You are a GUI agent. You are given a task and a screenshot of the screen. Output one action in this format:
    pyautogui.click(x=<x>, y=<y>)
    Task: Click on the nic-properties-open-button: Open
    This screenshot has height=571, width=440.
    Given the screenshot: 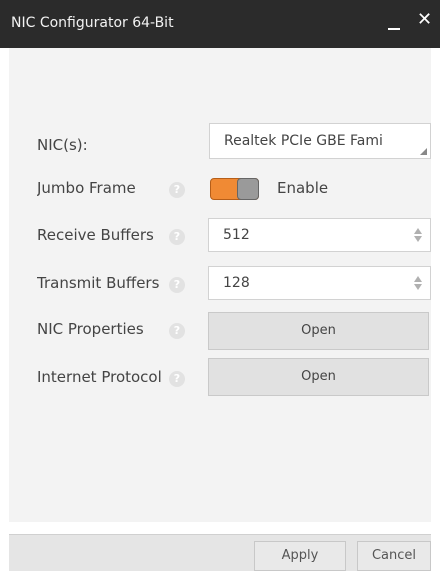 What is the action you would take?
    pyautogui.click(x=318, y=331)
    